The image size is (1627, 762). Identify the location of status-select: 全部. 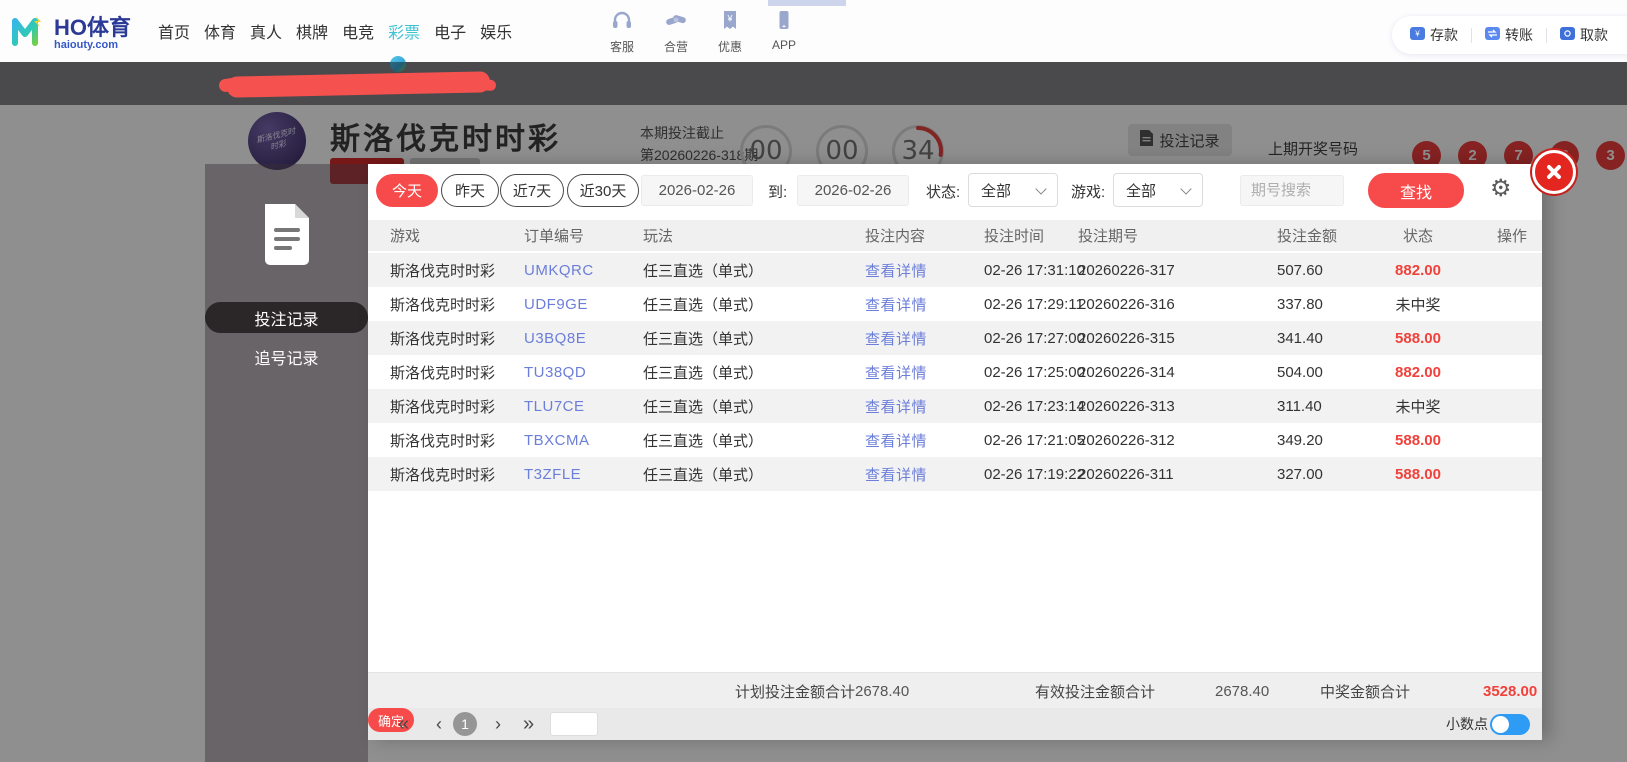
(1013, 190).